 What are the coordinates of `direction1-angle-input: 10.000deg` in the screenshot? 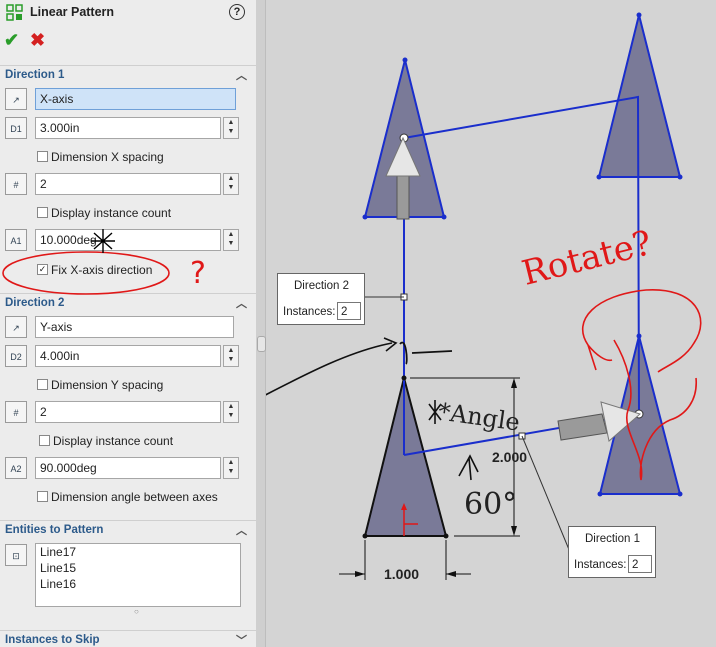 It's located at (128, 240).